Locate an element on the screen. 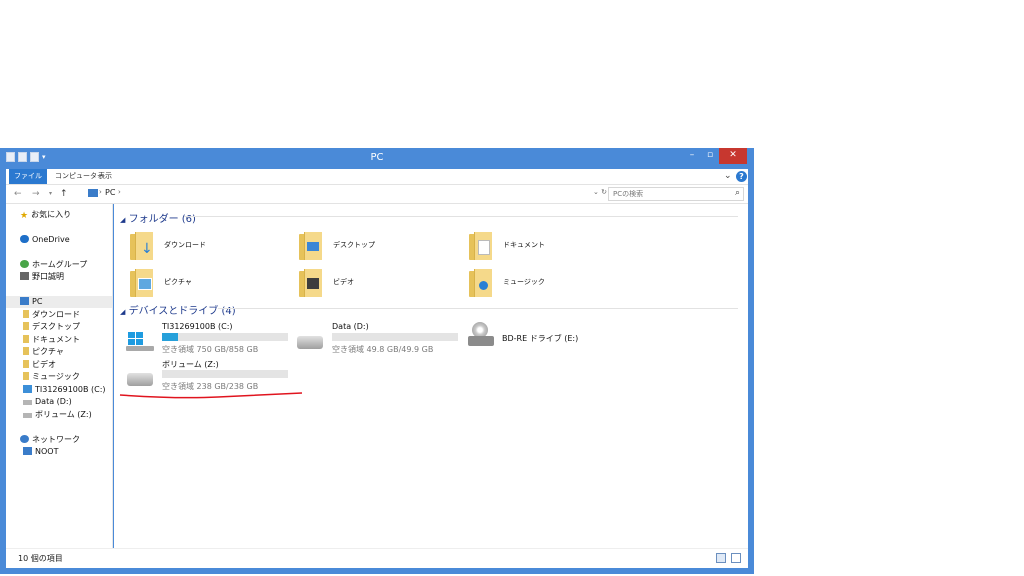 Image resolution: width=1024 pixels, height=576 pixels. drive-name: BD-RE ドライブ (E:) is located at coordinates (540, 338).